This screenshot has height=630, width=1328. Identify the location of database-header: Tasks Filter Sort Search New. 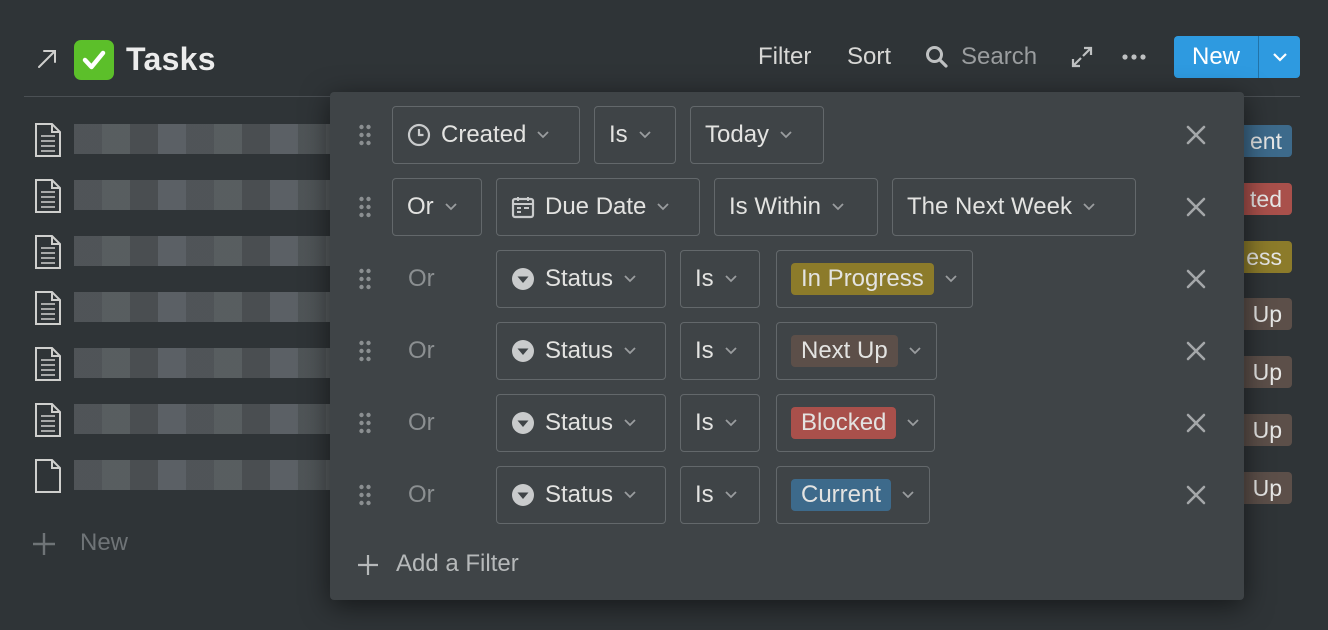
(662, 58).